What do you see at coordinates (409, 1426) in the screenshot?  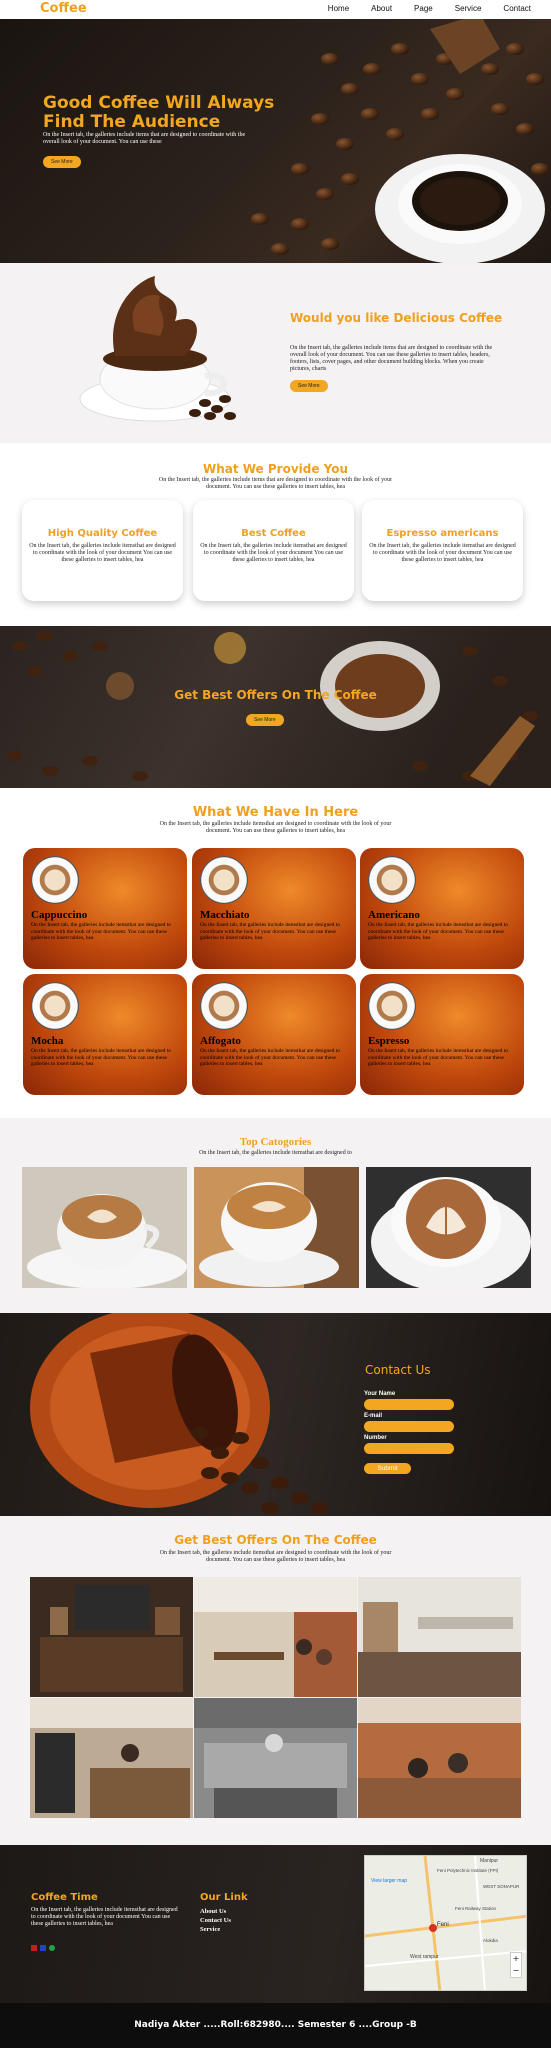 I see `email-input` at bounding box center [409, 1426].